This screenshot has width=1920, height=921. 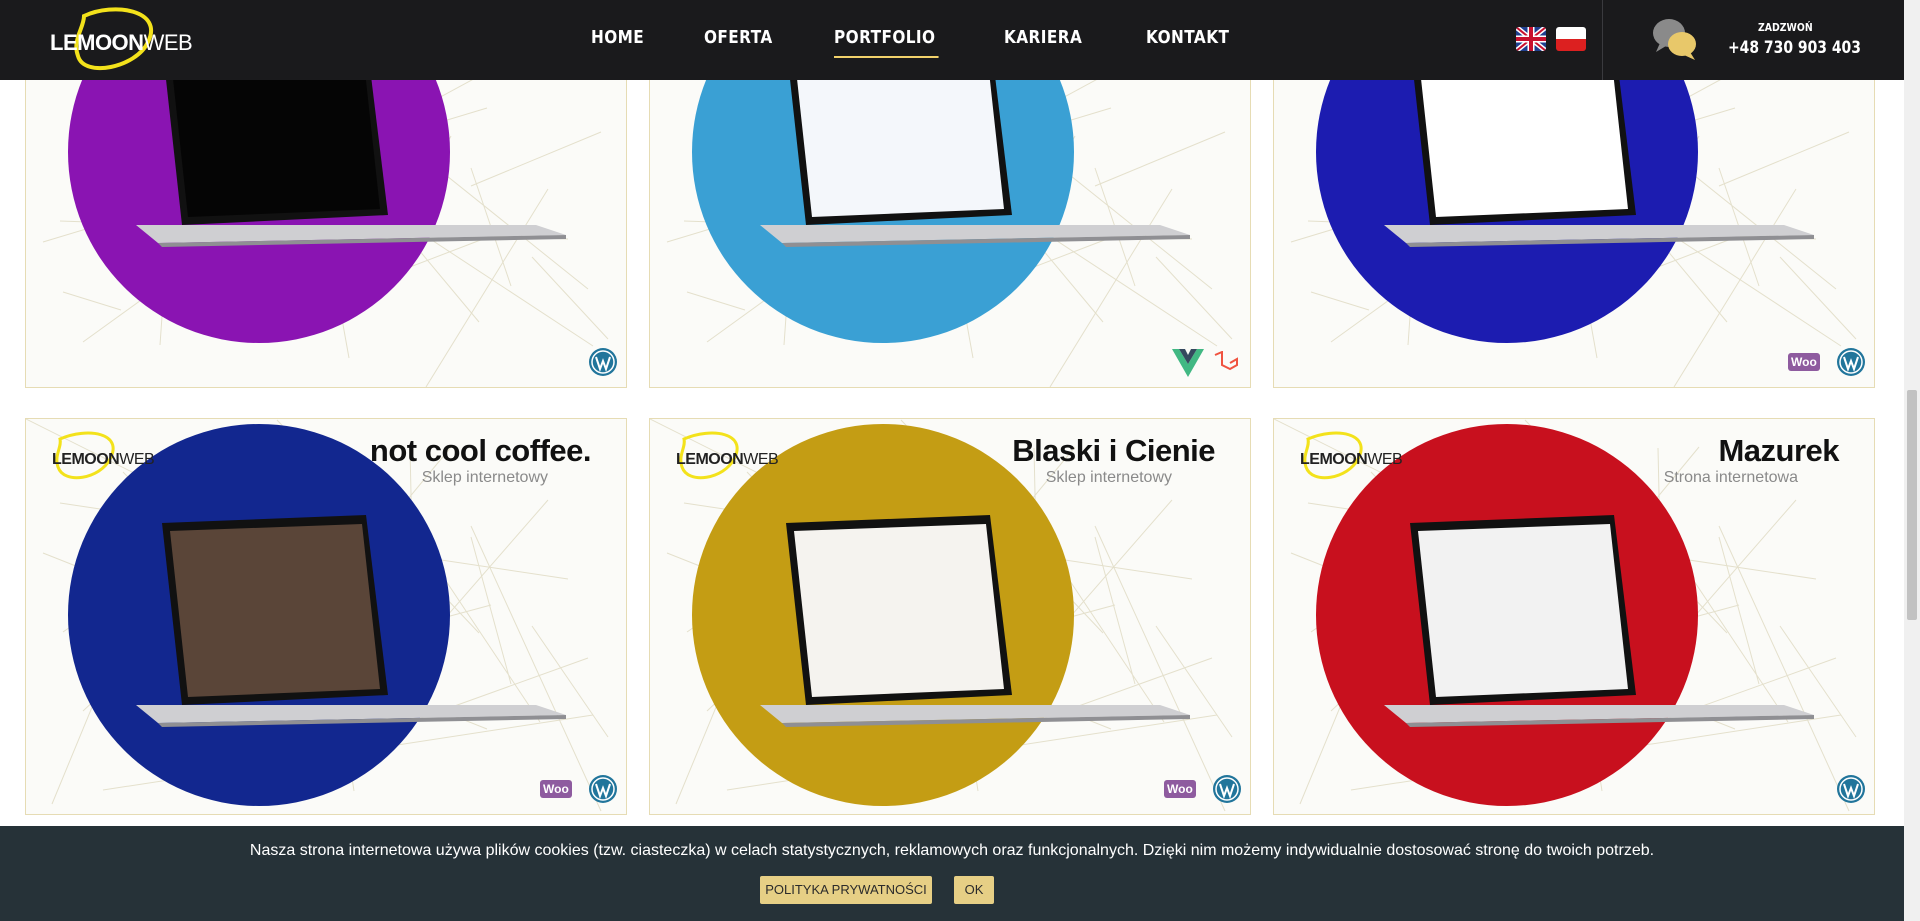 What do you see at coordinates (1531, 39) in the screenshot?
I see `english-flag-icon` at bounding box center [1531, 39].